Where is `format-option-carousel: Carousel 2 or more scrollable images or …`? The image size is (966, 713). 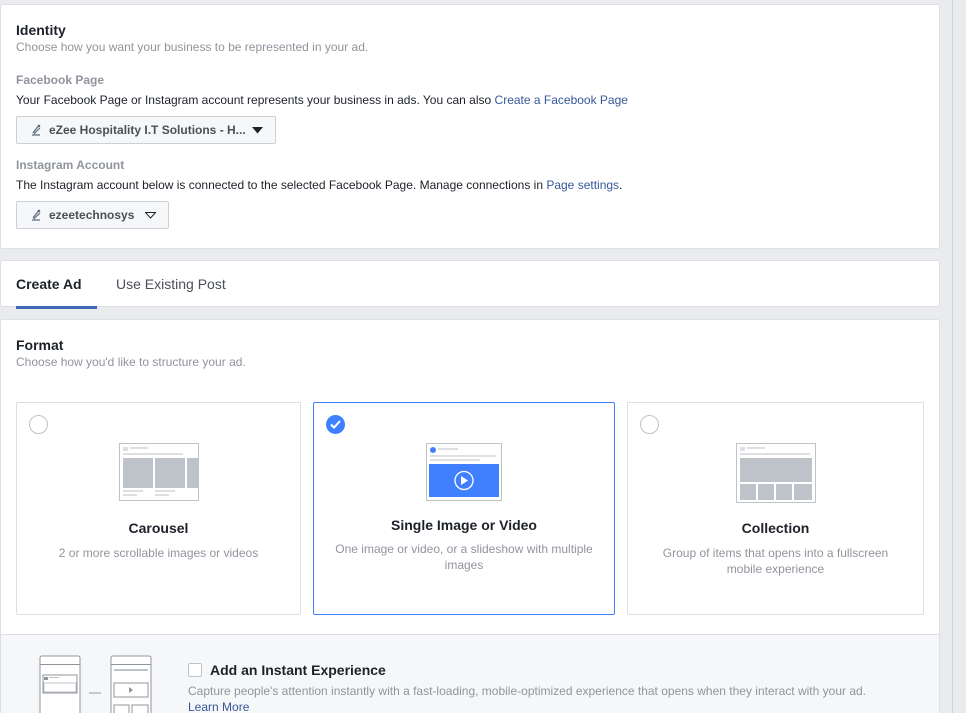
format-option-carousel: Carousel 2 or more scrollable images or … is located at coordinates (158, 508).